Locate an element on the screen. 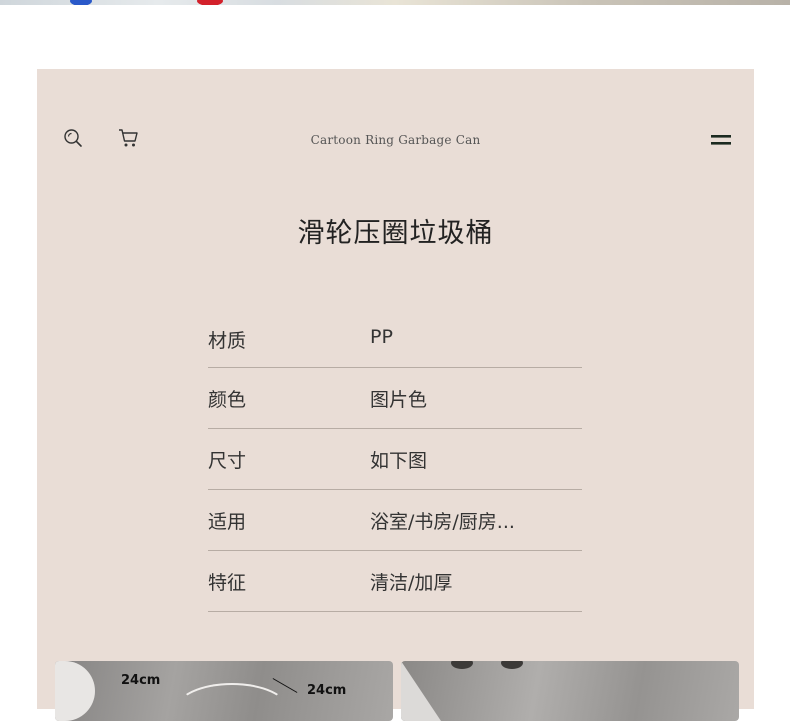  spec-key: 颜色 is located at coordinates (227, 400).